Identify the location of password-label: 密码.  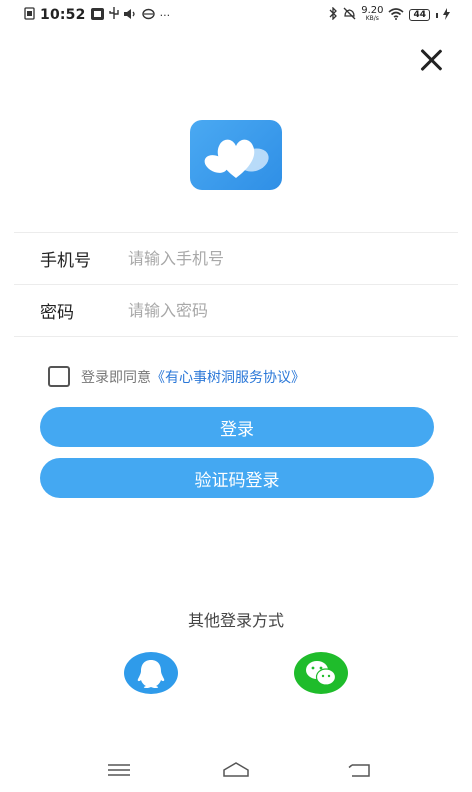
(57, 312).